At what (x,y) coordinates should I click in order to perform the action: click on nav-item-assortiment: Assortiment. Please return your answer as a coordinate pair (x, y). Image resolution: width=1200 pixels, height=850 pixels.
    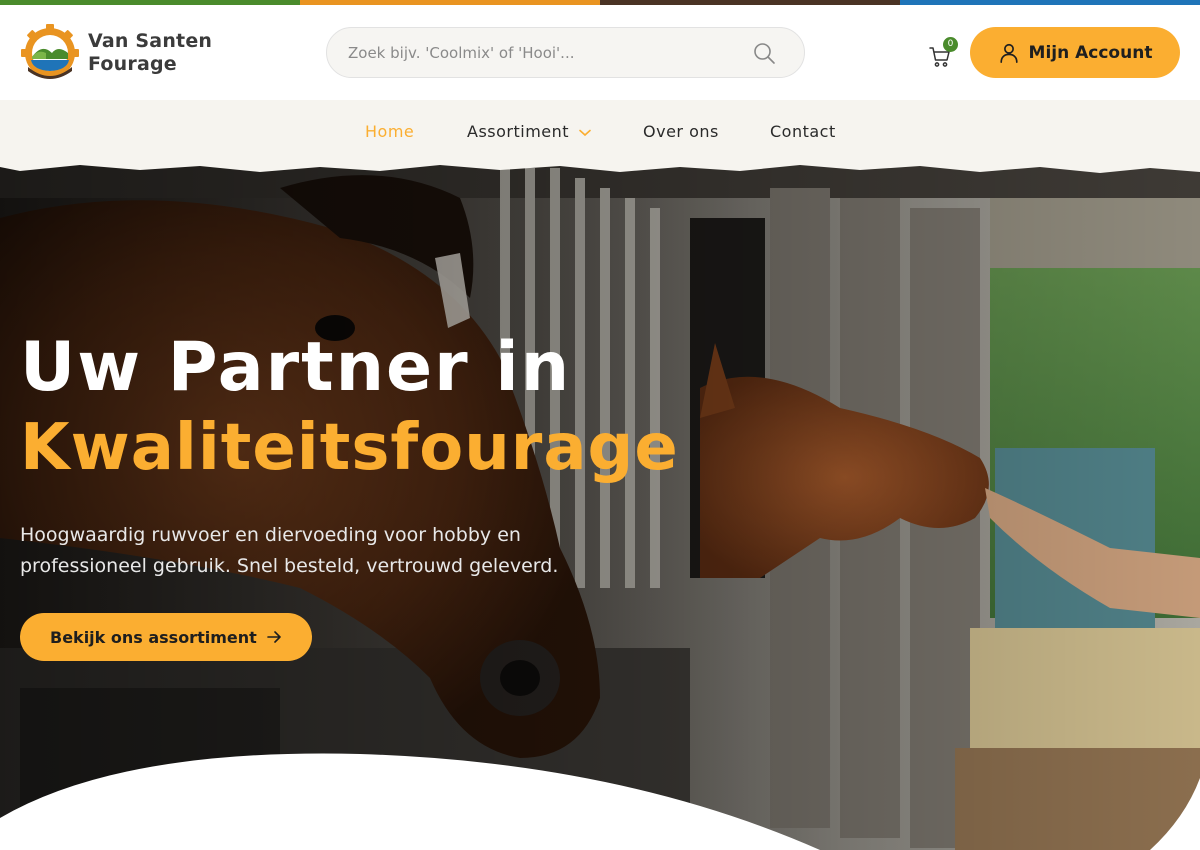
    Looking at the image, I should click on (529, 131).